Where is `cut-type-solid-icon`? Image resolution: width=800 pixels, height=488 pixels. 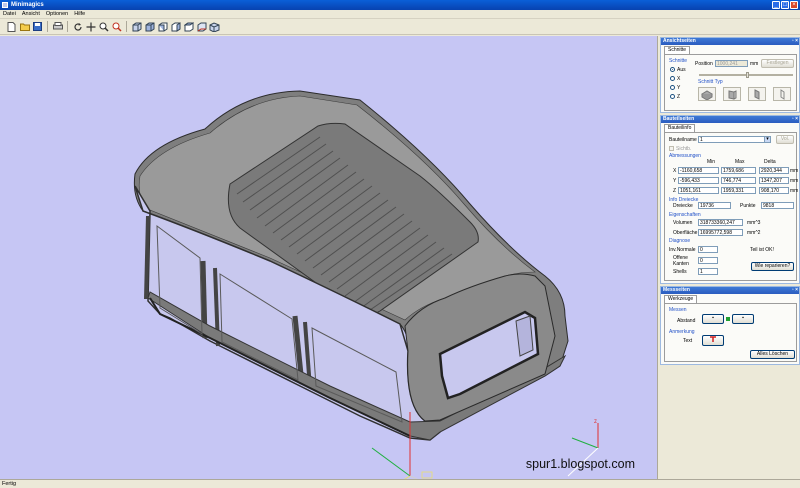
cut-type-solid-icon is located at coordinates (707, 94).